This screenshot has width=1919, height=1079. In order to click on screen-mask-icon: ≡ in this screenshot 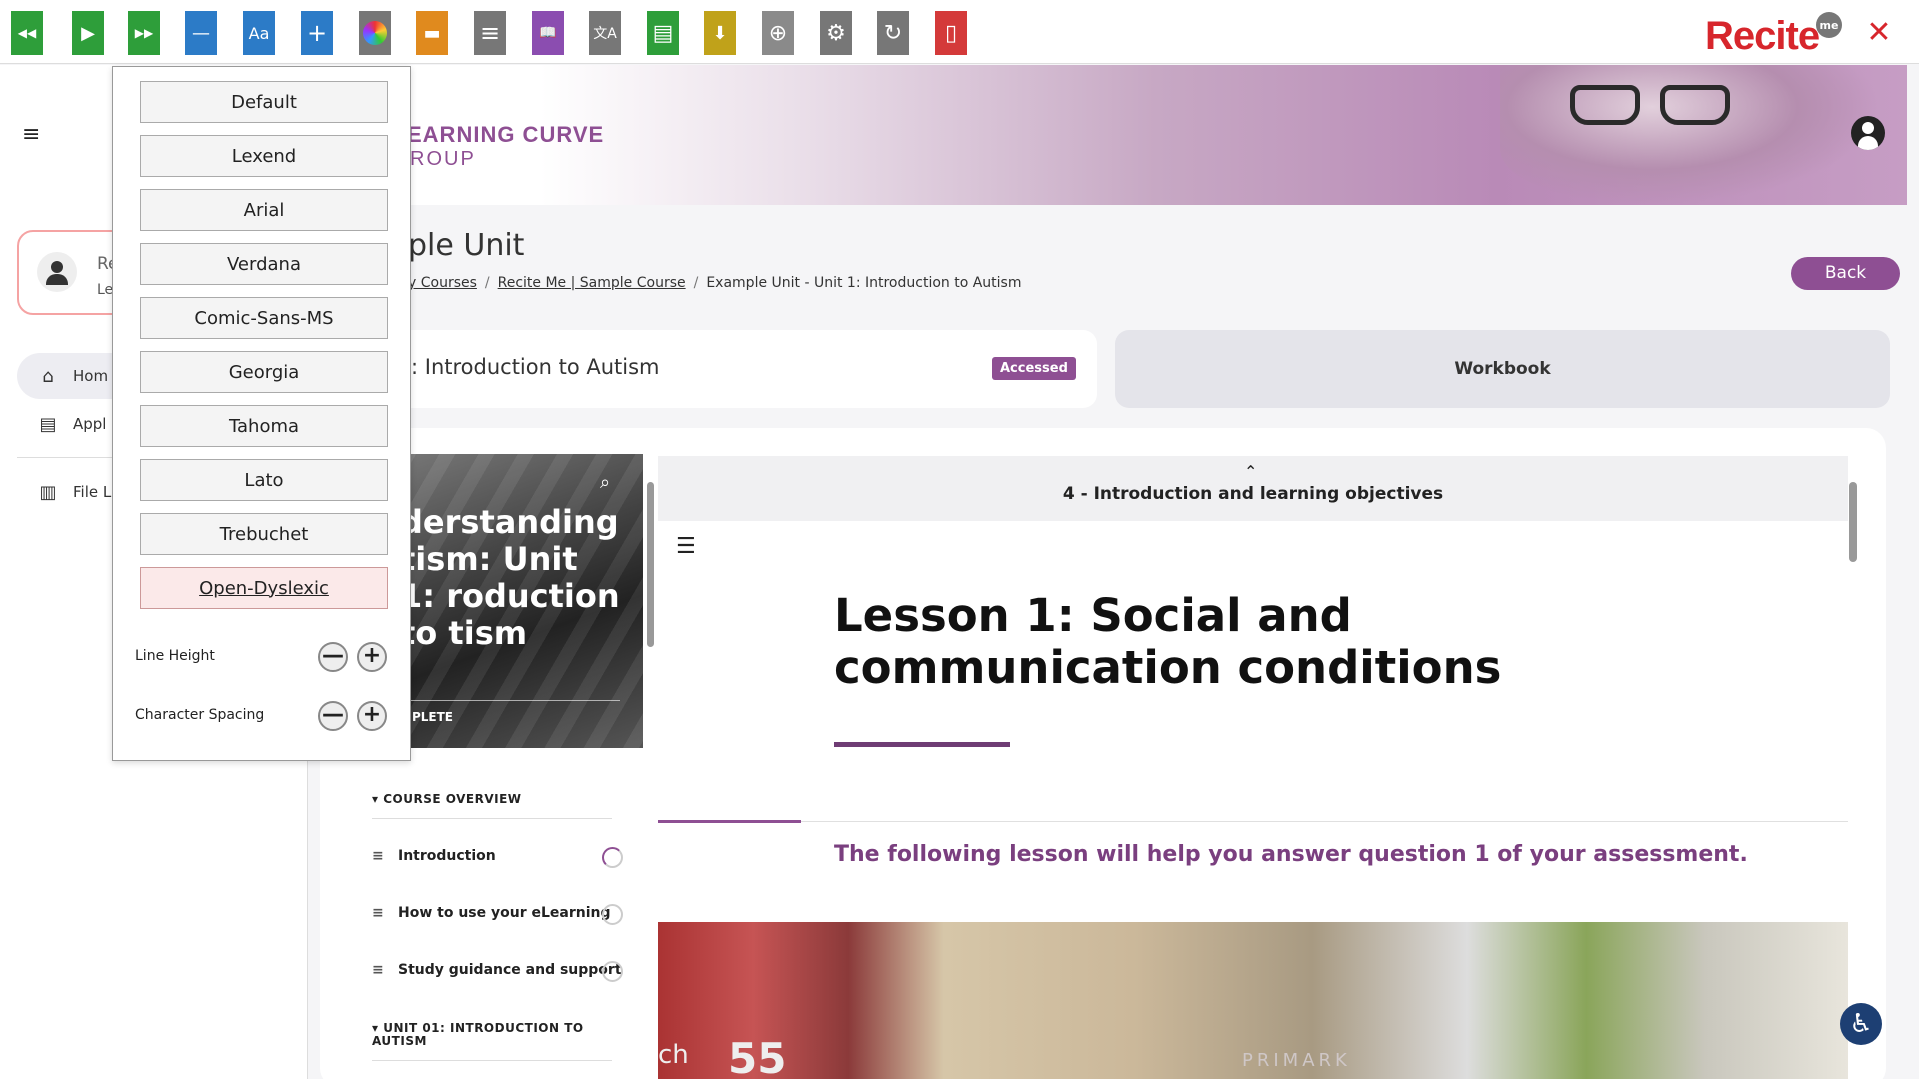, I will do `click(490, 33)`.